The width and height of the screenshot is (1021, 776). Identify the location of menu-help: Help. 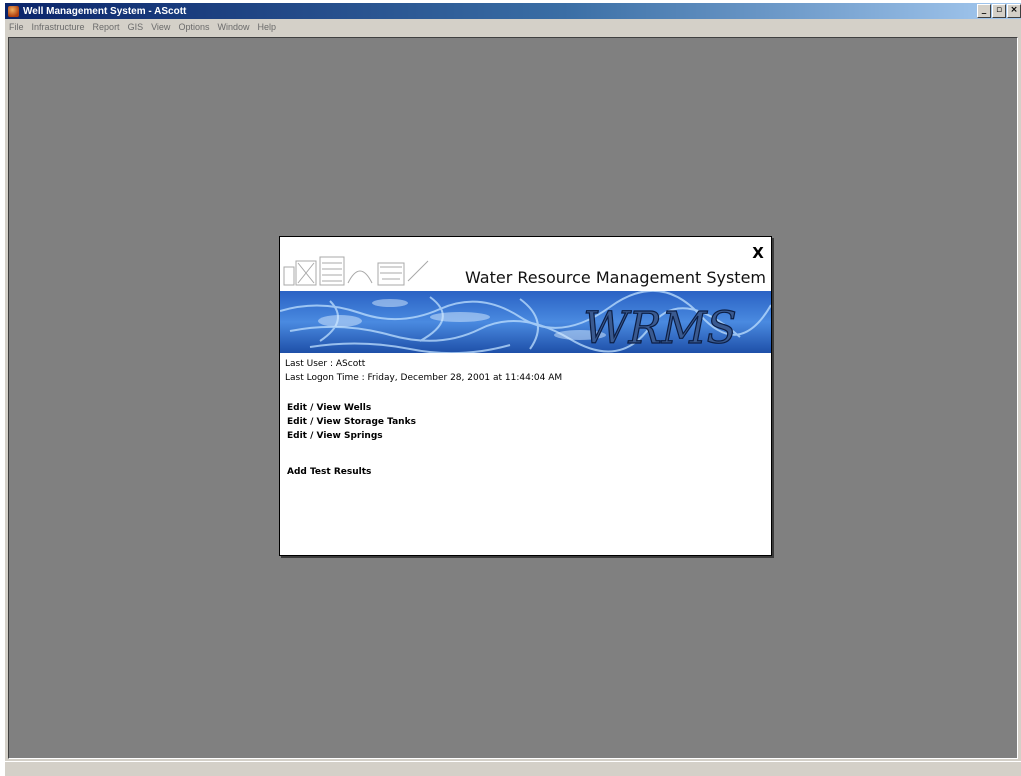
(266, 27).